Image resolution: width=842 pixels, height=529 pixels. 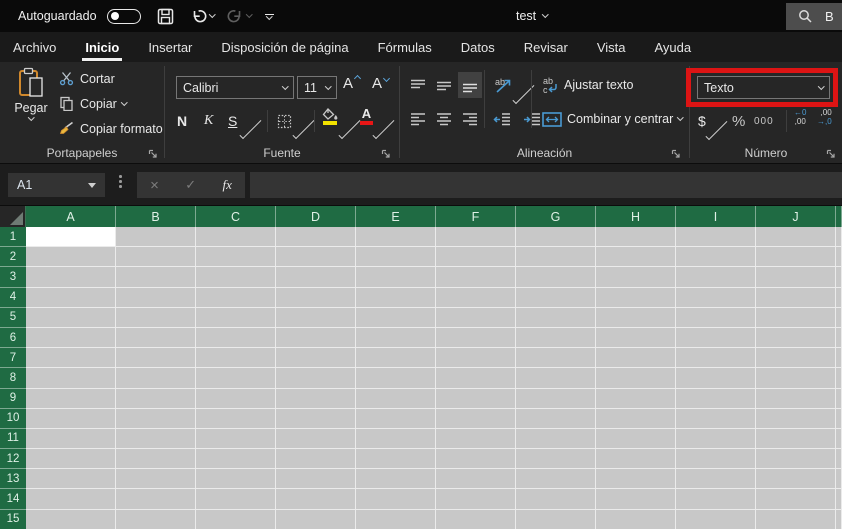 What do you see at coordinates (716, 317) in the screenshot?
I see `cell-I5` at bounding box center [716, 317].